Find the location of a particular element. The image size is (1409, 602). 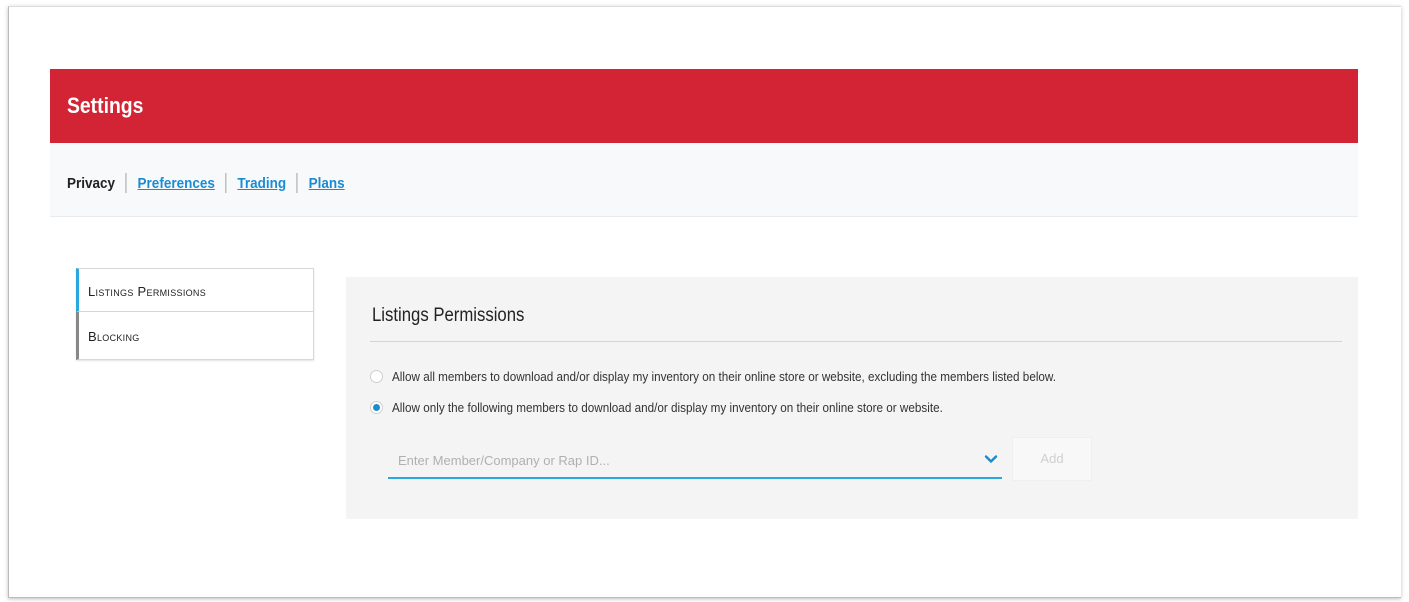

settings-nav: Privacy Preferences Trading Plans is located at coordinates (704, 180).